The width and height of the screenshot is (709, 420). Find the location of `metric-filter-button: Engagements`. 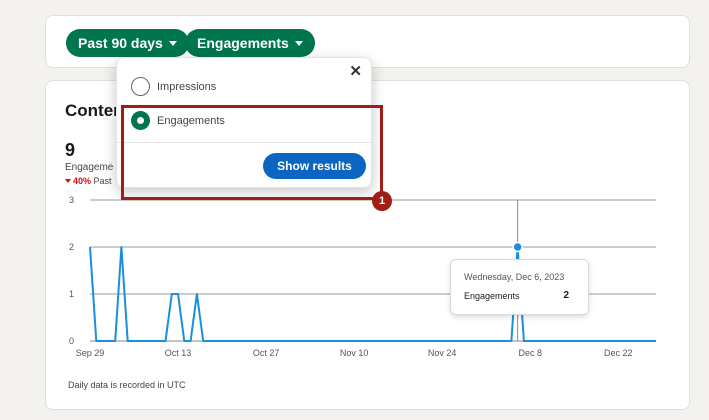

metric-filter-button: Engagements is located at coordinates (250, 43).